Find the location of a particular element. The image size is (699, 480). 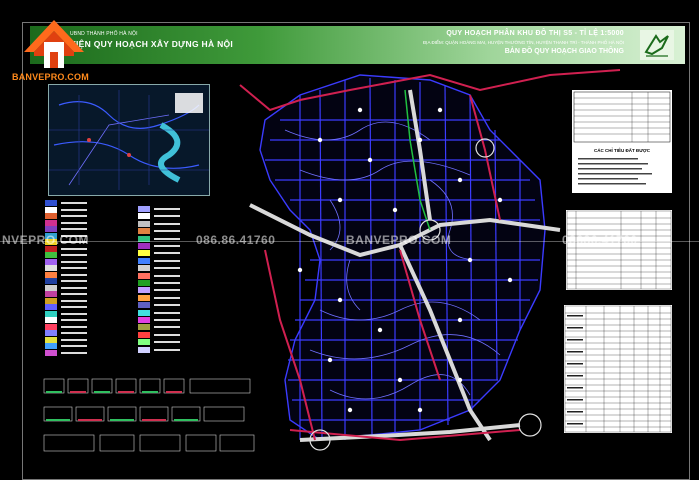

indicator-heading: CÁC CHỈ TIÊU ĐẤT ĐƯỢC is located at coordinates (622, 150).